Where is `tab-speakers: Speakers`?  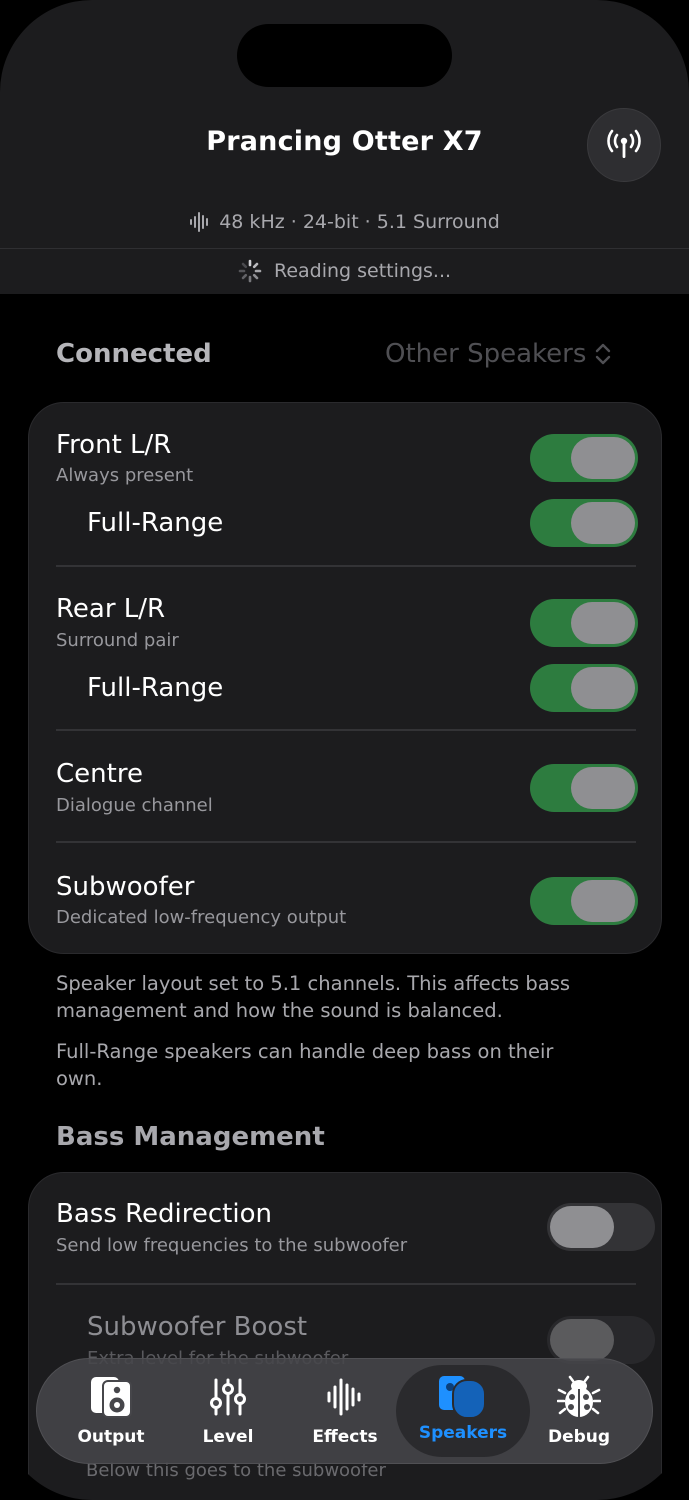
tab-speakers: Speakers is located at coordinates (463, 1411).